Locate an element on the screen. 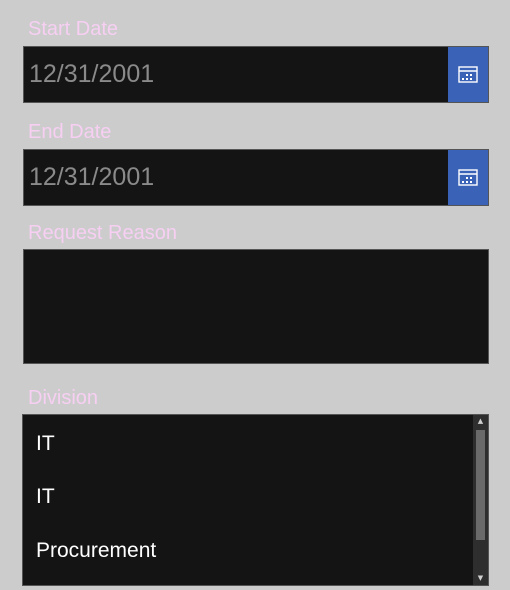 This screenshot has height=590, width=510. scroll-down-arrow-icon: ▼ is located at coordinates (480, 578).